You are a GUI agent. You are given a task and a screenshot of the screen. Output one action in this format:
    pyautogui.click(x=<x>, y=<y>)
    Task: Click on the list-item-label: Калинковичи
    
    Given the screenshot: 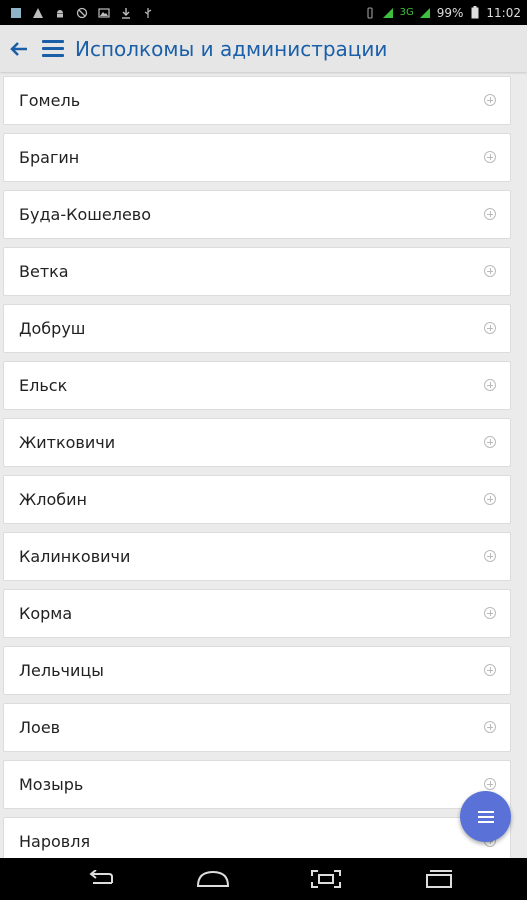 What is the action you would take?
    pyautogui.click(x=75, y=556)
    